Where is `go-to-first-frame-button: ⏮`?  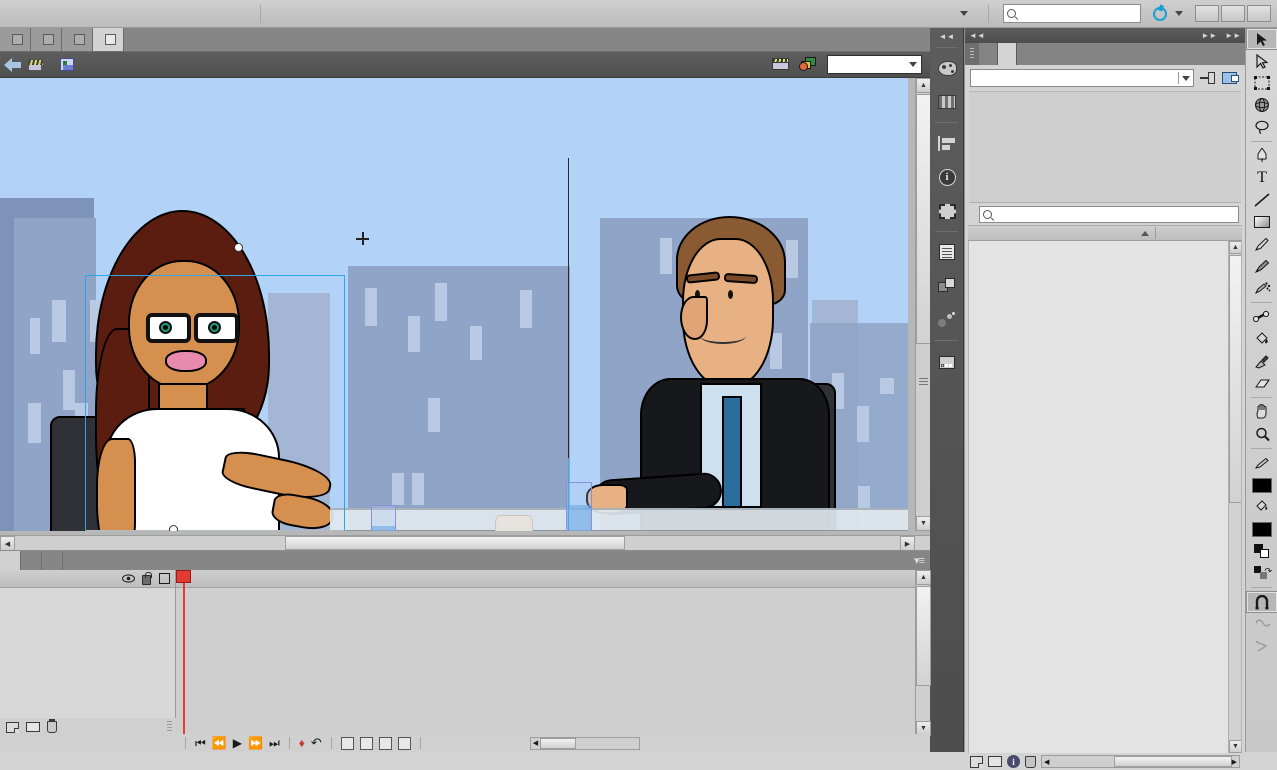 go-to-first-frame-button: ⏮ is located at coordinates (200, 743).